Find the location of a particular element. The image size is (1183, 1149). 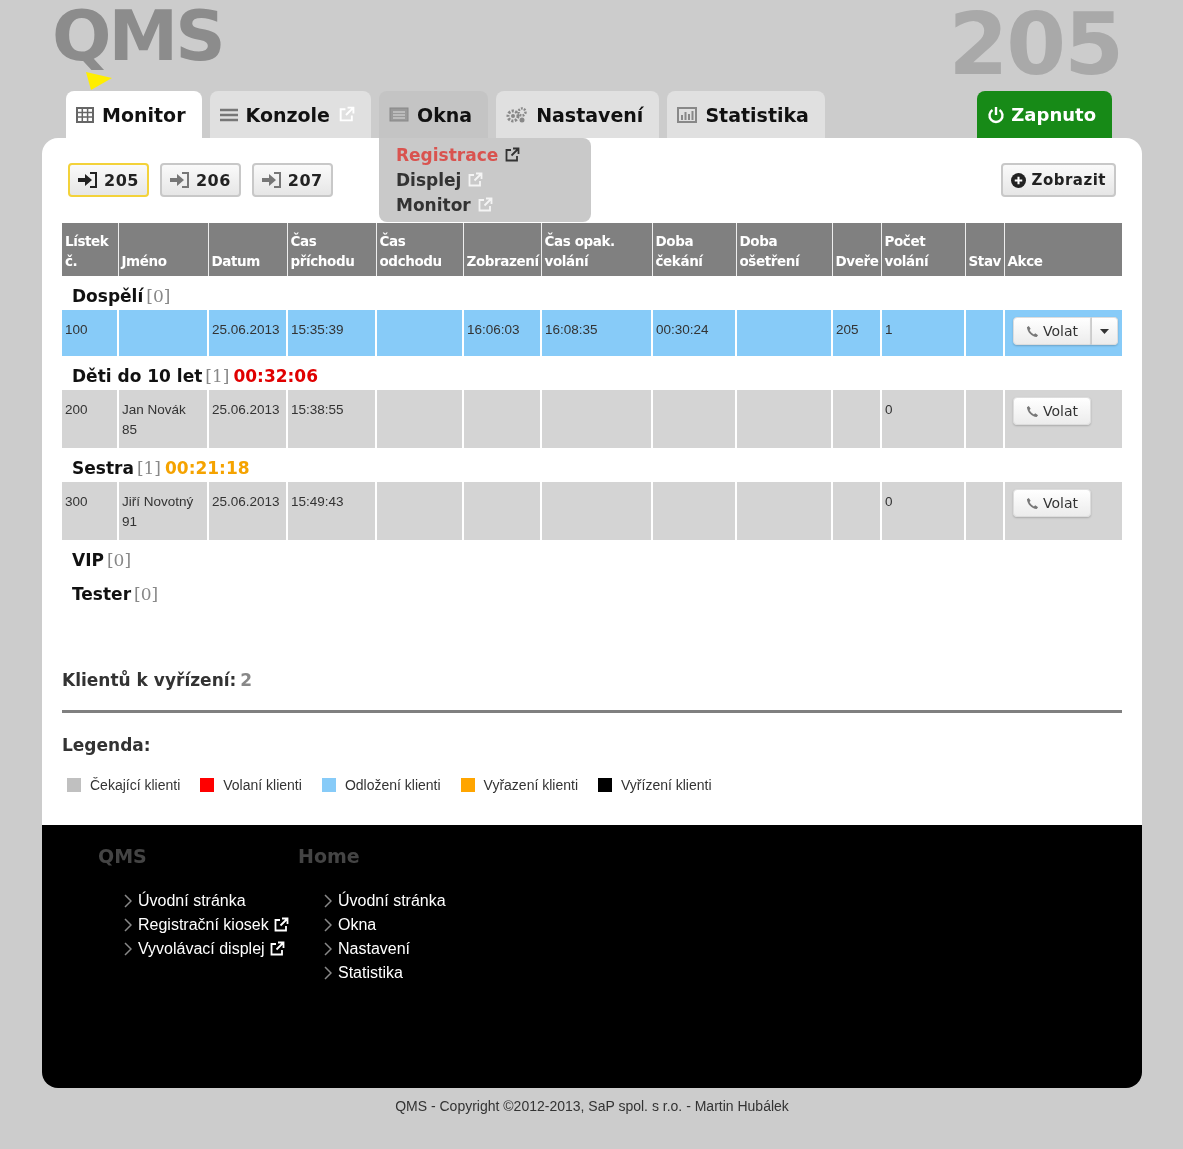

menu-item: Monitor is located at coordinates (485, 204).